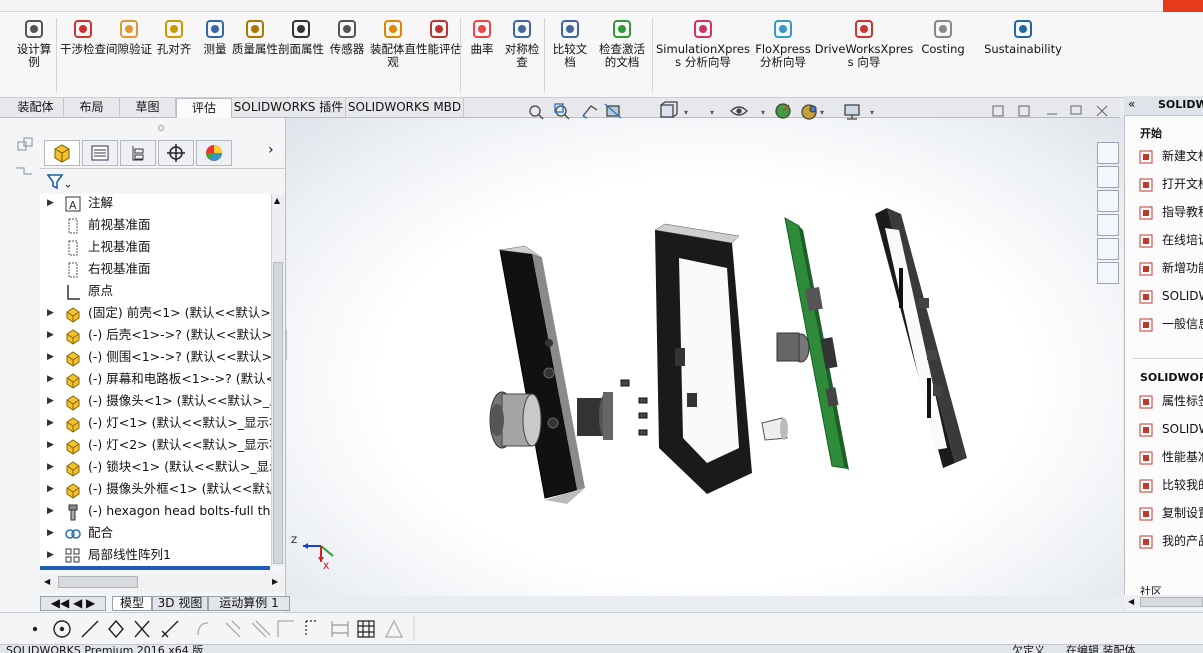  Describe the element at coordinates (1170, 269) in the screenshot. I see `task-pane-link: 新增功能` at that location.